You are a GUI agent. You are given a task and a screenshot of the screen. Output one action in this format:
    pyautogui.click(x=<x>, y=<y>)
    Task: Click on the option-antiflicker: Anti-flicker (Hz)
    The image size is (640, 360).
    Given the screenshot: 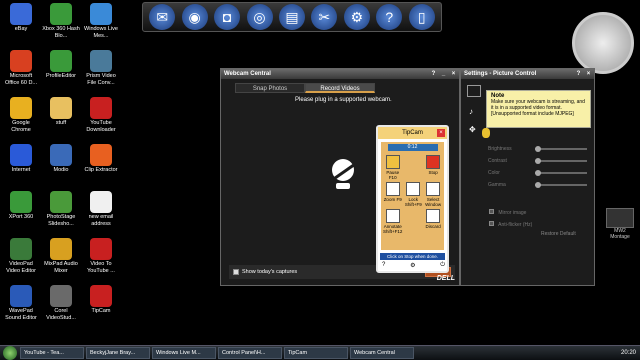 What is the action you would take?
    pyautogui.click(x=510, y=224)
    